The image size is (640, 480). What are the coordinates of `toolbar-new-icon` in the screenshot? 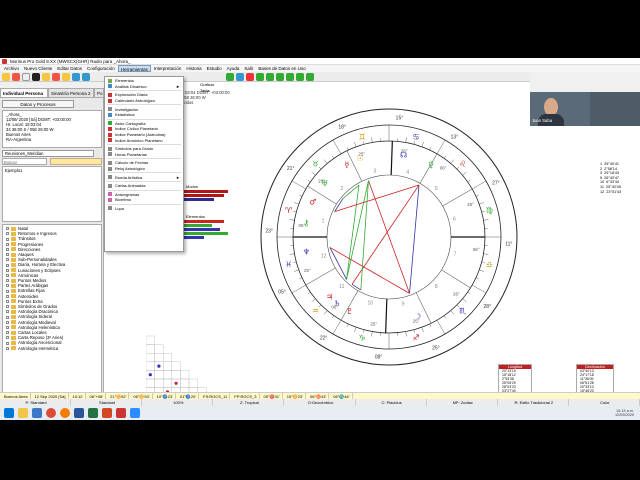 It's located at (6, 77).